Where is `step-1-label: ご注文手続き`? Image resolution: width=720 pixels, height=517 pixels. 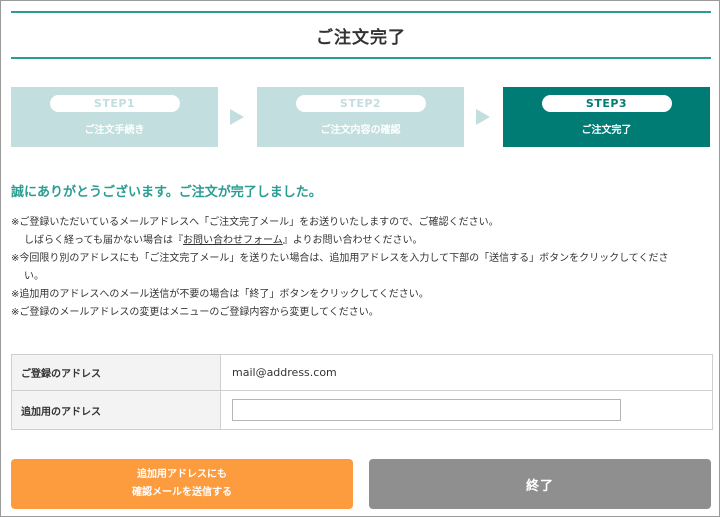 step-1-label: ご注文手続き is located at coordinates (114, 130).